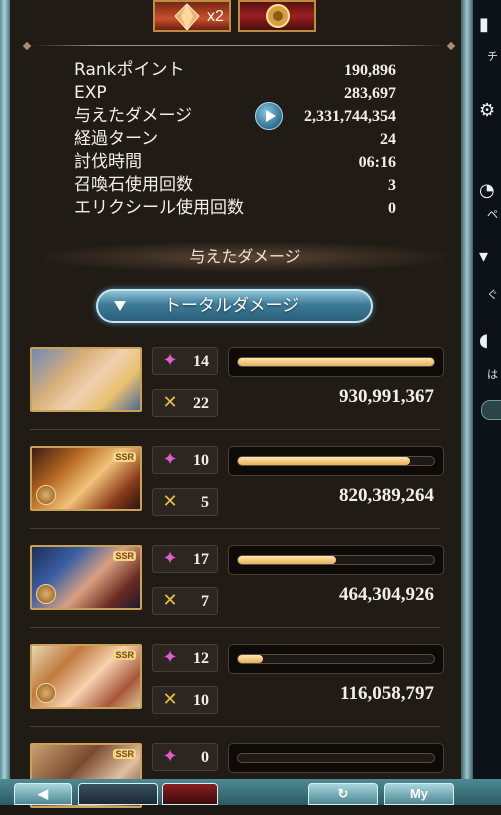 The image size is (501, 815). I want to click on ougi-count-badge: ✕ 22, so click(185, 403).